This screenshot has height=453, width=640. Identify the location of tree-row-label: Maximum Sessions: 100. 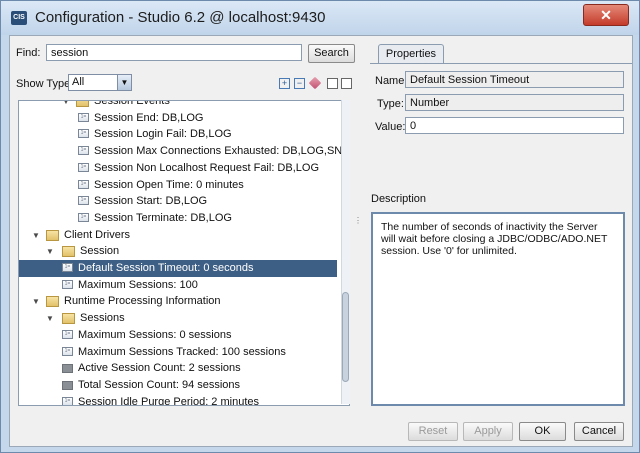
(138, 284).